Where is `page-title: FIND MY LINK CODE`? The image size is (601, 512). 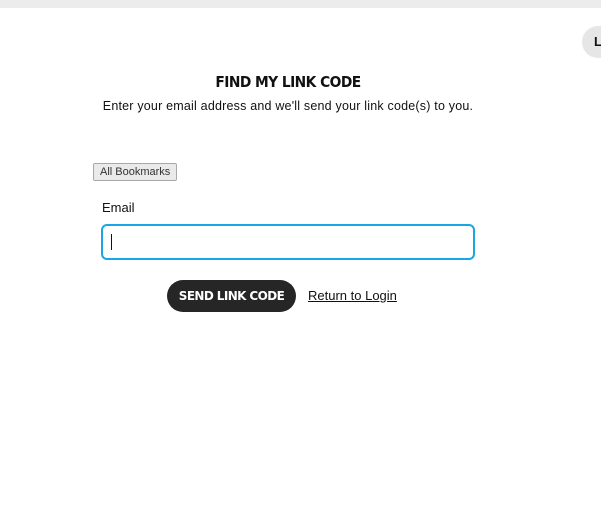 page-title: FIND MY LINK CODE is located at coordinates (288, 82).